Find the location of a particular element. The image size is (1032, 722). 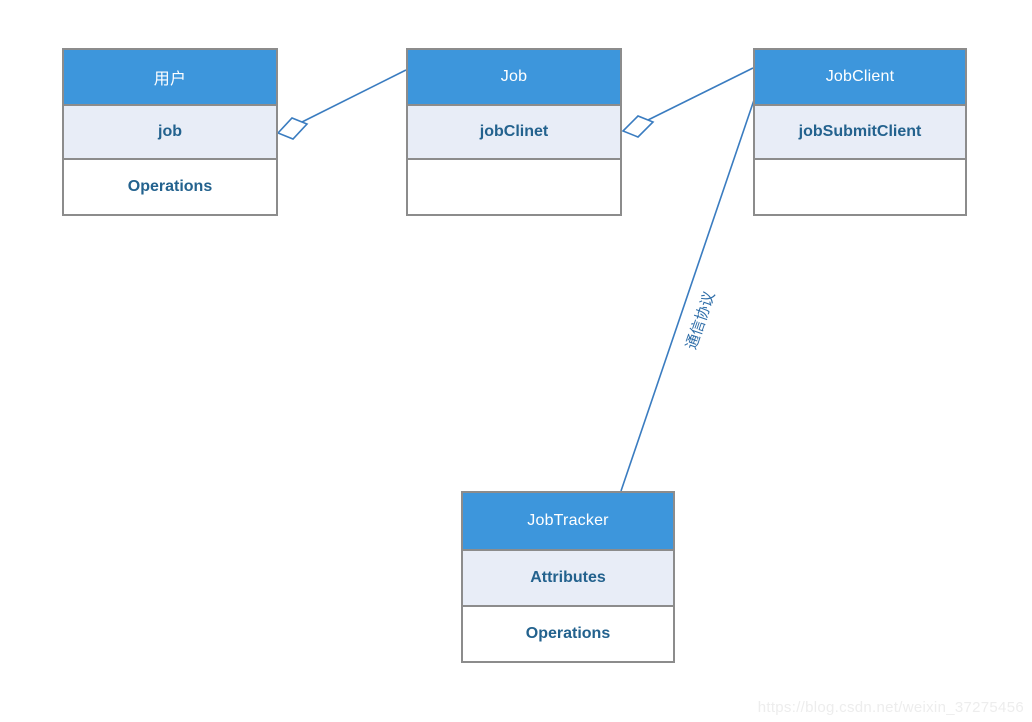

class-name-jobclient: JobClient is located at coordinates (860, 77).